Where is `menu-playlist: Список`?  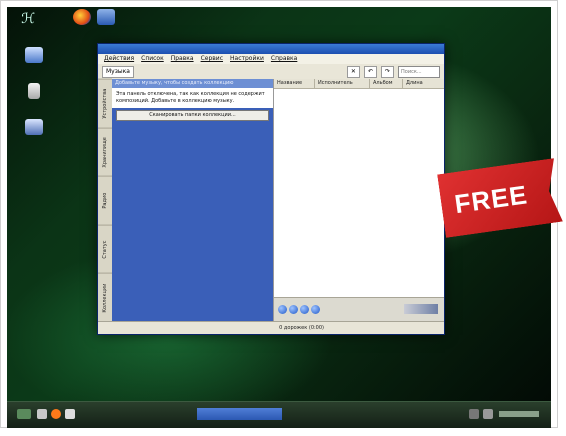 menu-playlist: Список is located at coordinates (152, 59).